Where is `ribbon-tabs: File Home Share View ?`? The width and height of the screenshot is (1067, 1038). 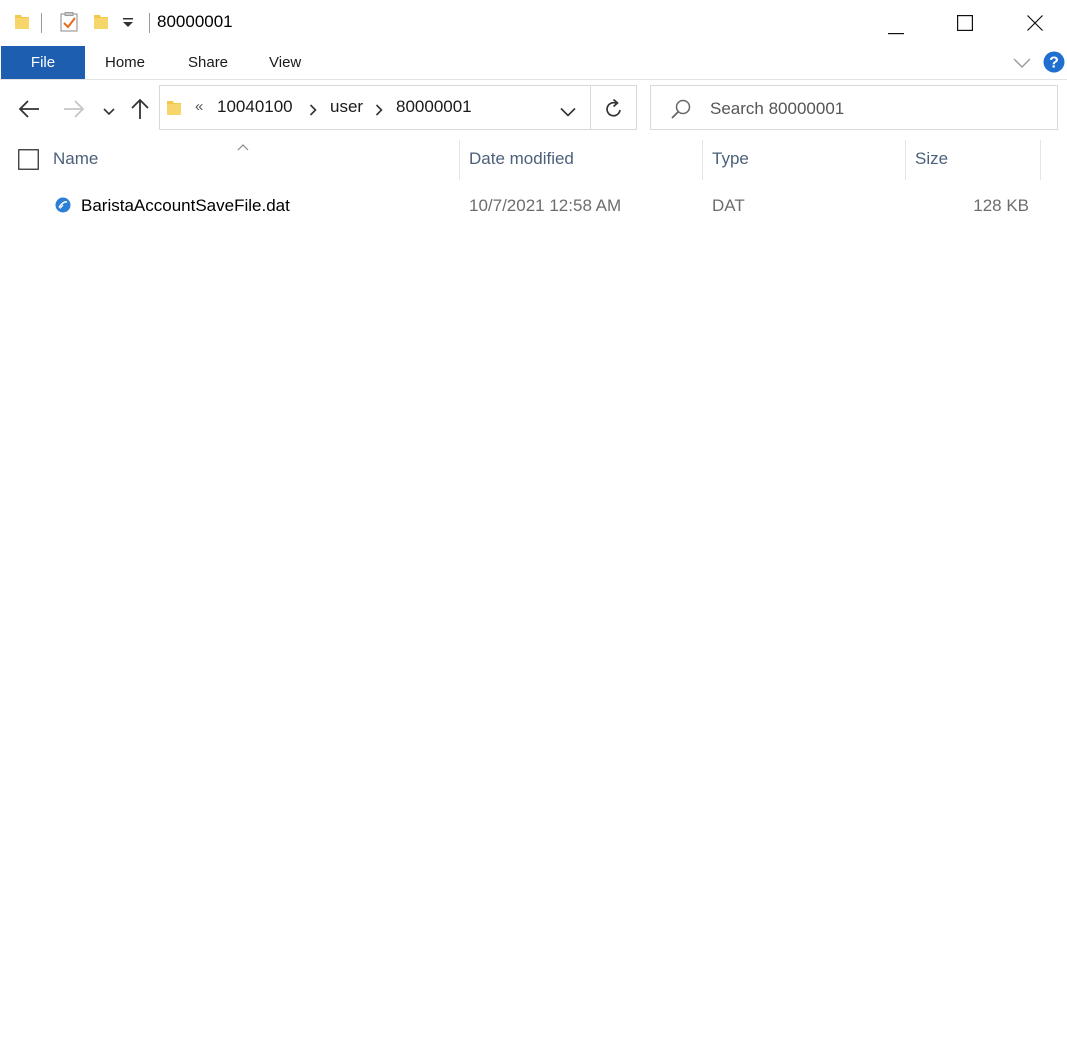
ribbon-tabs: File Home Share View ? is located at coordinates (533, 63).